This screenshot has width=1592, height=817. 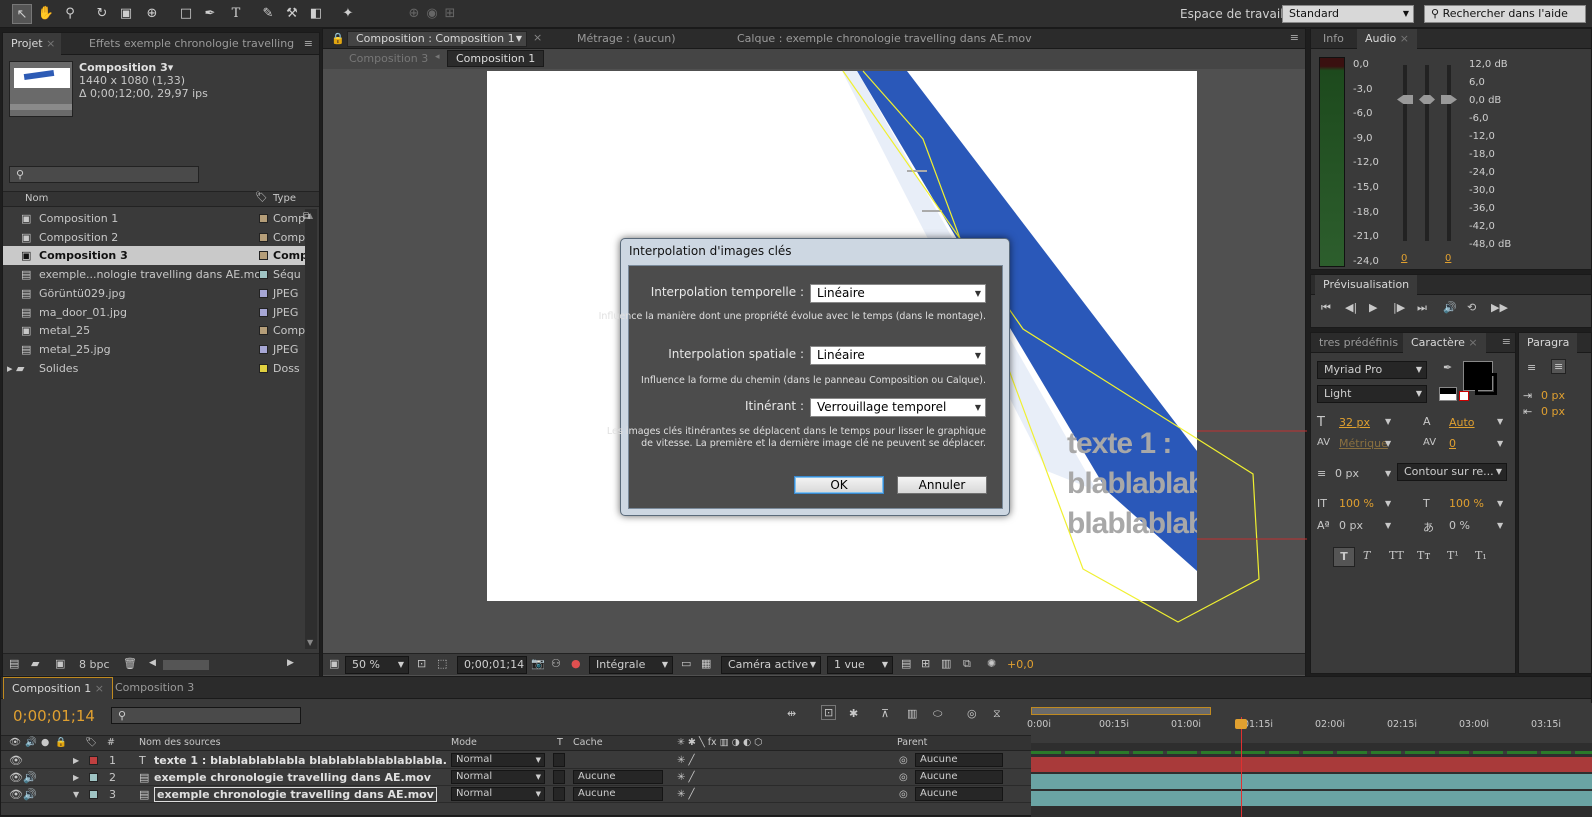 What do you see at coordinates (1462, 422) in the screenshot?
I see `leading-value: Auto` at bounding box center [1462, 422].